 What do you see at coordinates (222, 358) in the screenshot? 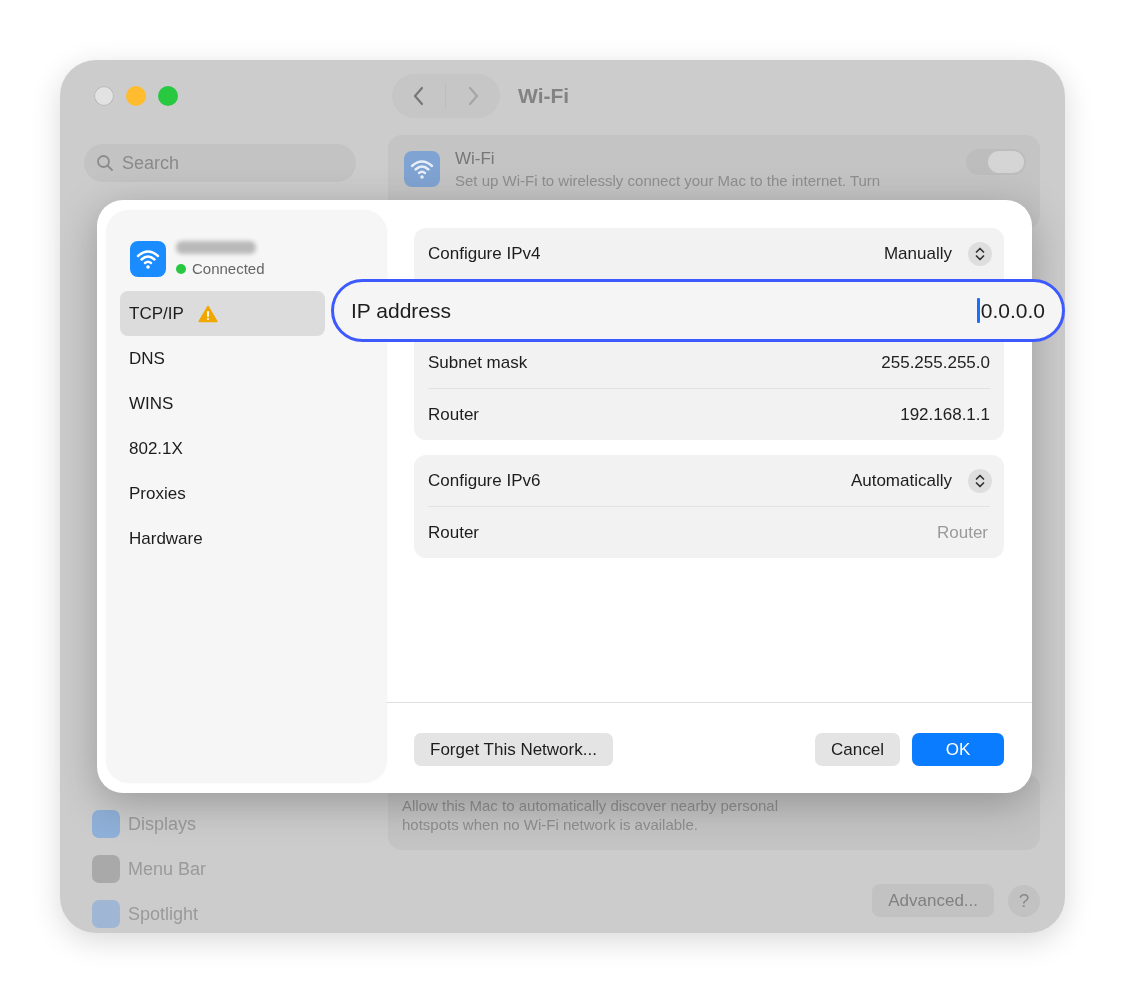
I see `settings-tab: DNS` at bounding box center [222, 358].